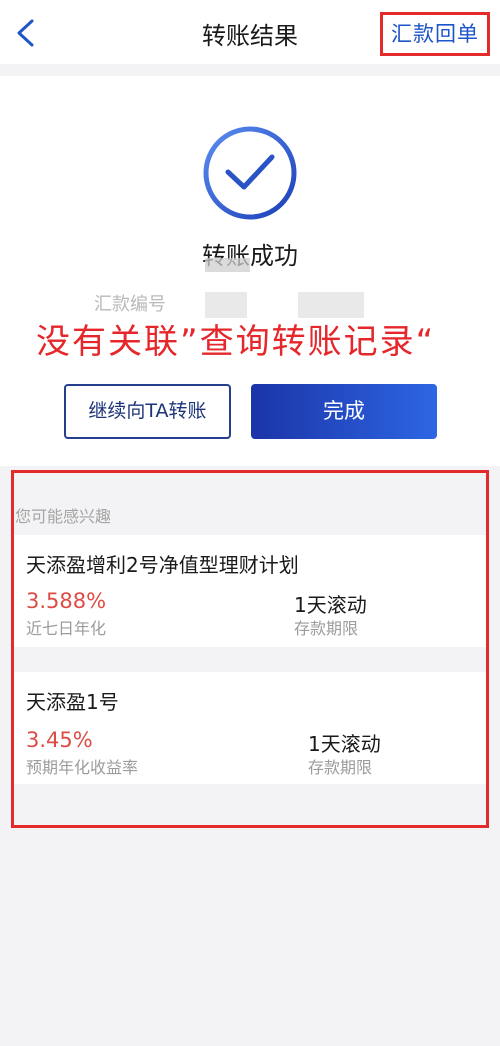  What do you see at coordinates (63, 516) in the screenshot?
I see `recommendation-heading: 您可能感兴趣` at bounding box center [63, 516].